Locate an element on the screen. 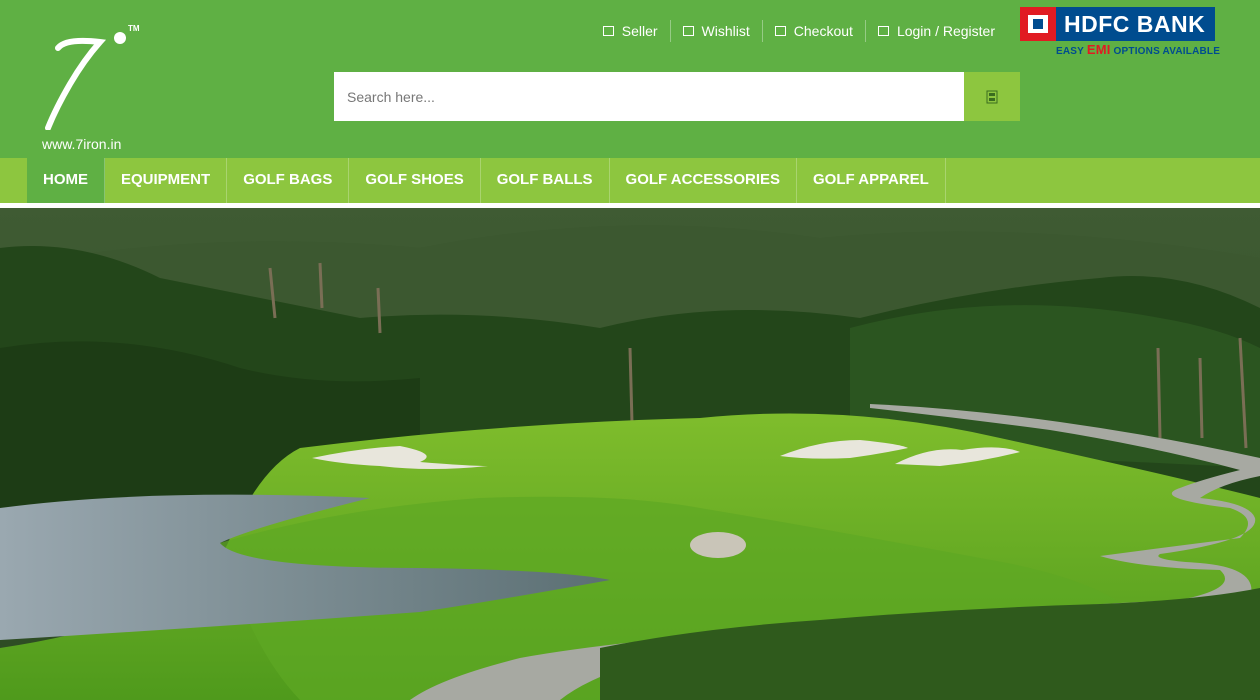 This screenshot has width=1260, height=700. toplink-label: Login / Register is located at coordinates (945, 31).